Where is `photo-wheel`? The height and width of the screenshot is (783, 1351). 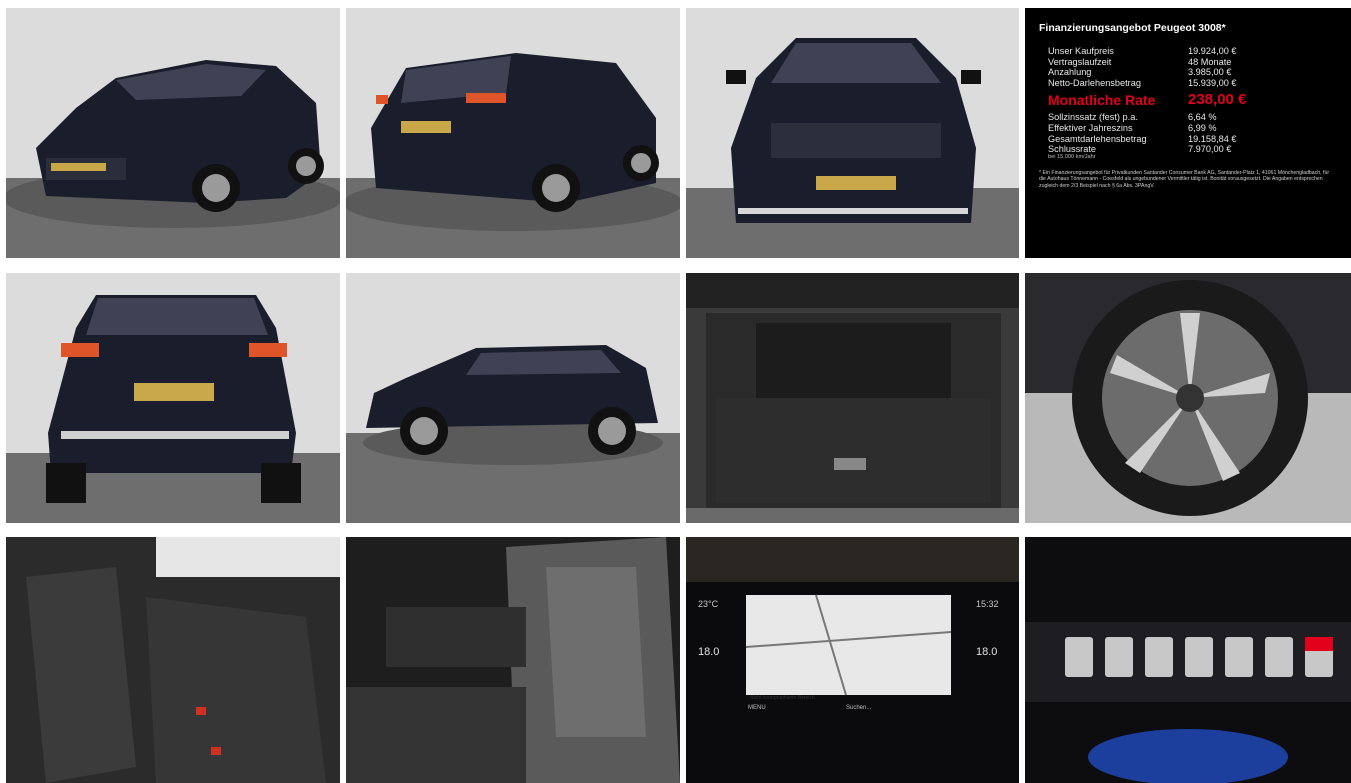 photo-wheel is located at coordinates (1188, 398).